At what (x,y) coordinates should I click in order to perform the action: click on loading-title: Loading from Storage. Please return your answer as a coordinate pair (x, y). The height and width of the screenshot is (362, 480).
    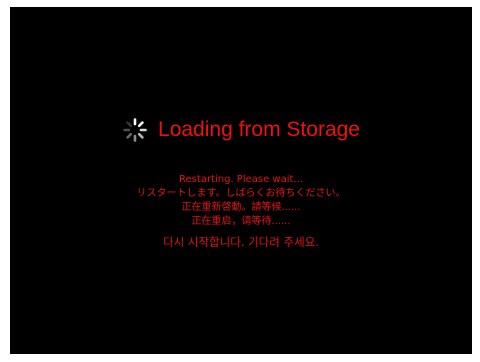
    Looking at the image, I should click on (259, 129).